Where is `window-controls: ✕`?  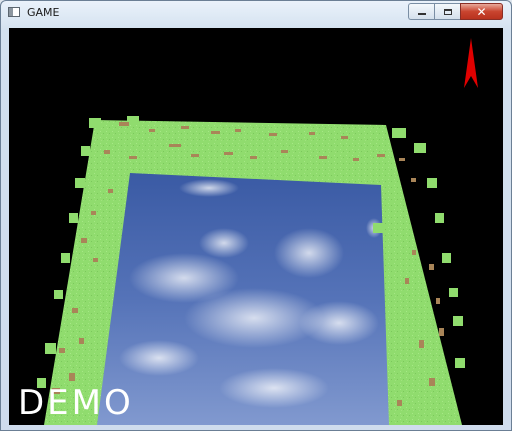 window-controls: ✕ is located at coordinates (455, 12).